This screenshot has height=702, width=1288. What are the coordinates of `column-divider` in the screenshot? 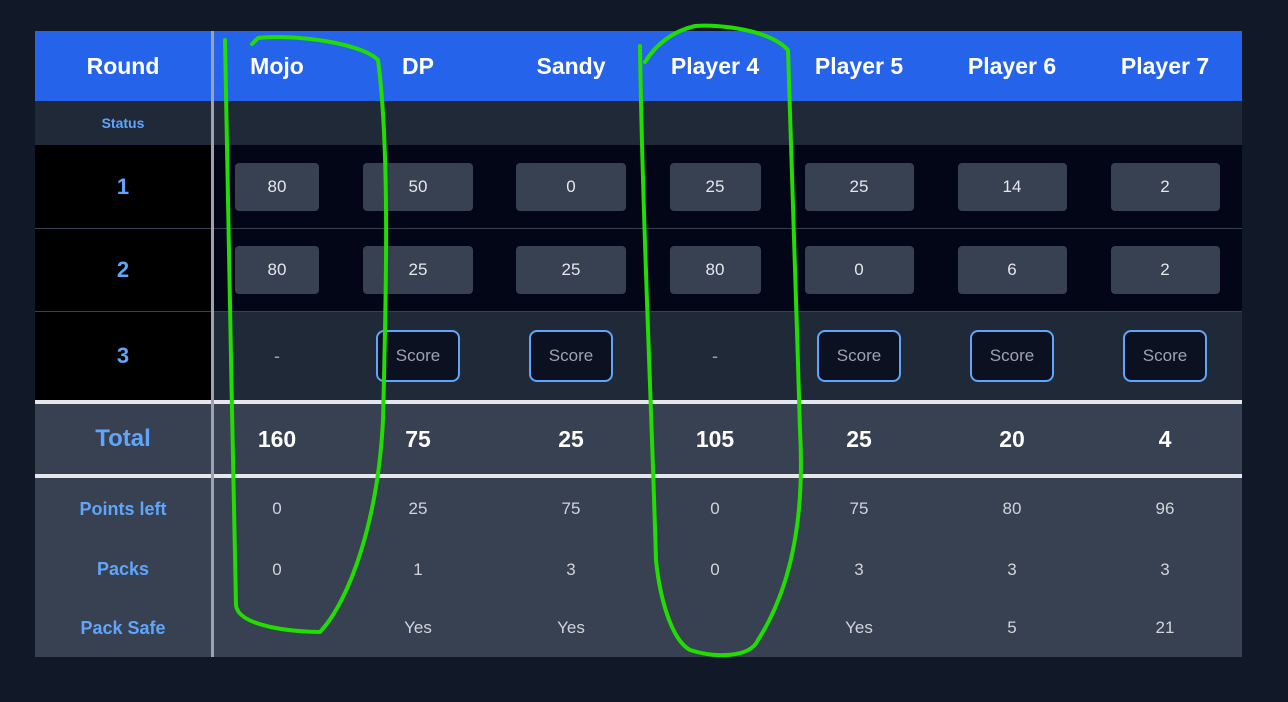 It's located at (212, 344).